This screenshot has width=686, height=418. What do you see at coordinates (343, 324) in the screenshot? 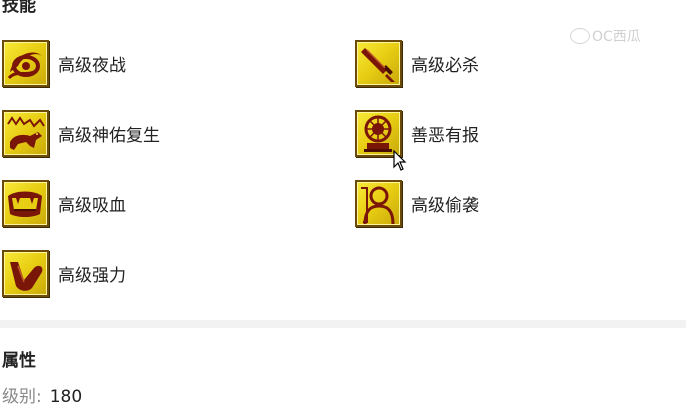
I see `section-divider` at bounding box center [343, 324].